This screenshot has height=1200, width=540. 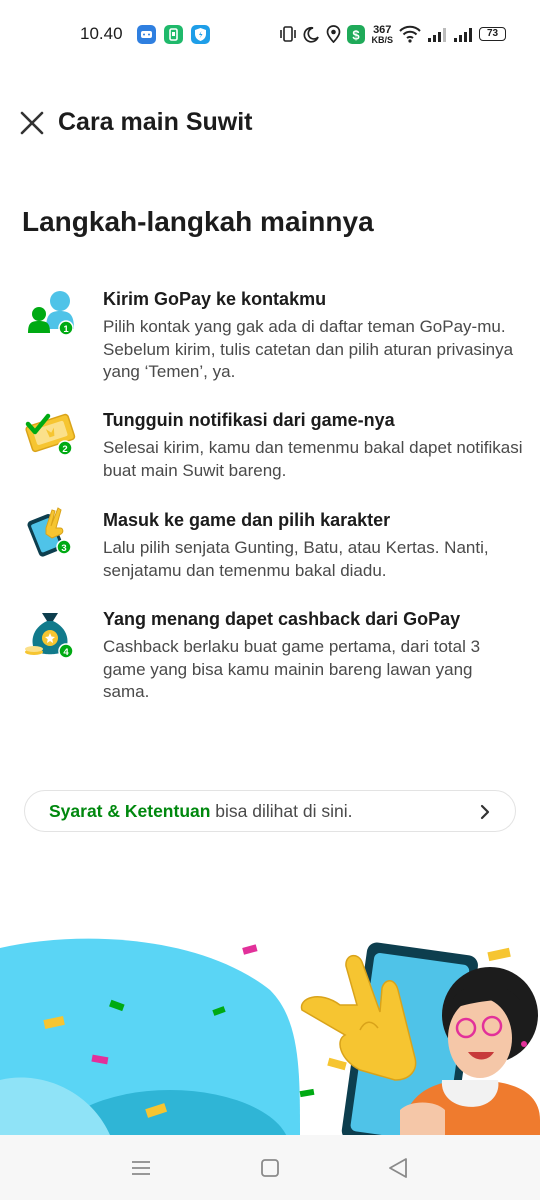 I want to click on wifi-icon, so click(x=410, y=34).